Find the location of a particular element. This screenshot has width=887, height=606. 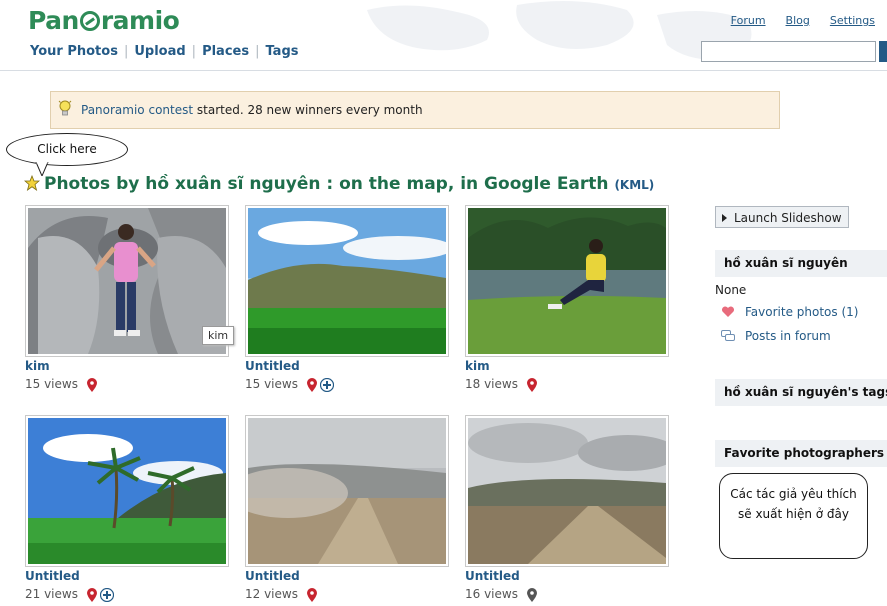

note-line: sẽ xuất hiện ở đây is located at coordinates (793, 514).